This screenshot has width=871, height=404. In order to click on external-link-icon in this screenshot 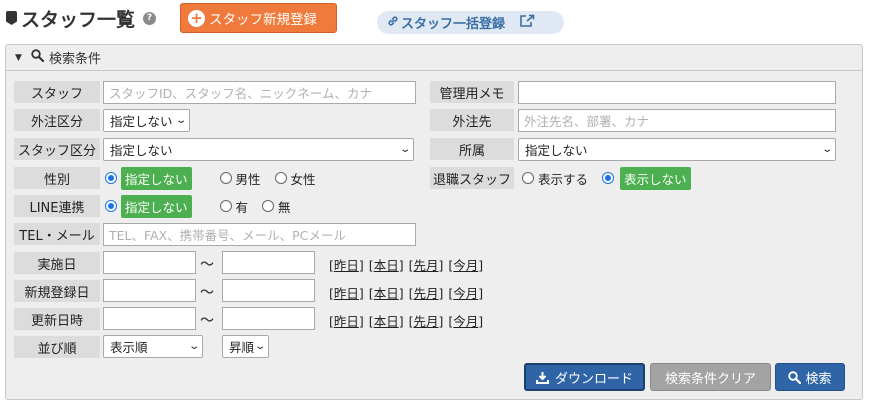, I will do `click(527, 23)`.